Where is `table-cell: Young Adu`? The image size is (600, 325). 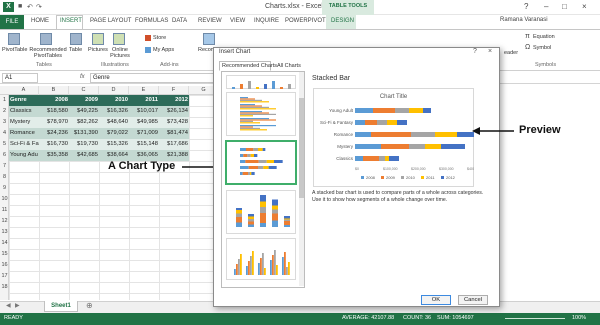
table-cell: Young Adu is located at coordinates (24, 155).